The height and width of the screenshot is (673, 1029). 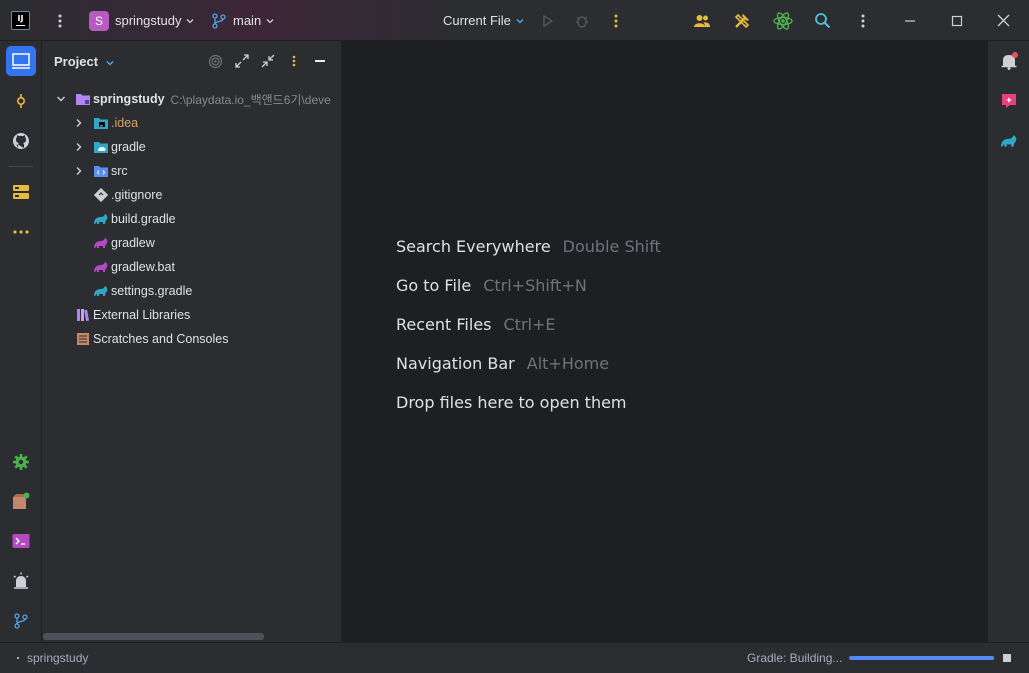 What do you see at coordinates (529, 324) in the screenshot?
I see `hint-shortcut: Ctrl+E` at bounding box center [529, 324].